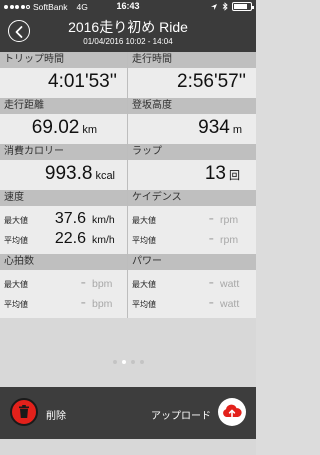 This screenshot has height=455, width=320. I want to click on power-avg-row: 平均値 - watt, so click(186, 302).